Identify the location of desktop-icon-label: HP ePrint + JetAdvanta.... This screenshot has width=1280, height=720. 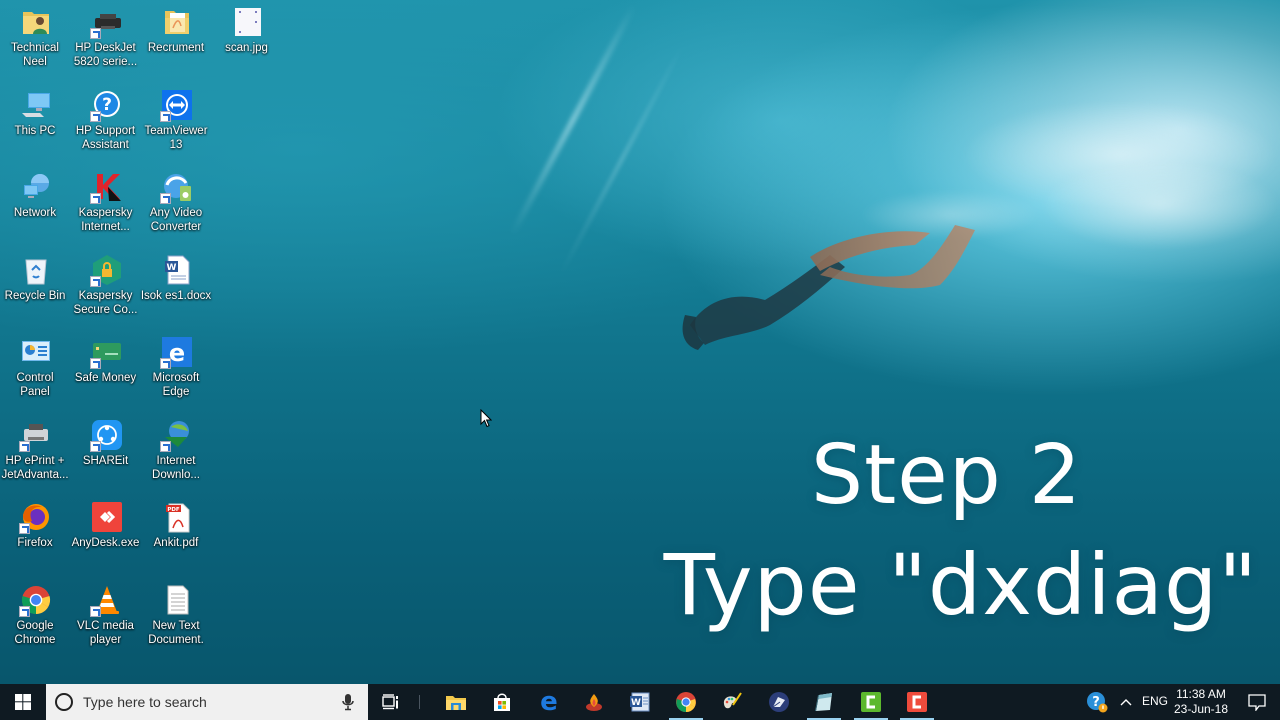
(35, 467).